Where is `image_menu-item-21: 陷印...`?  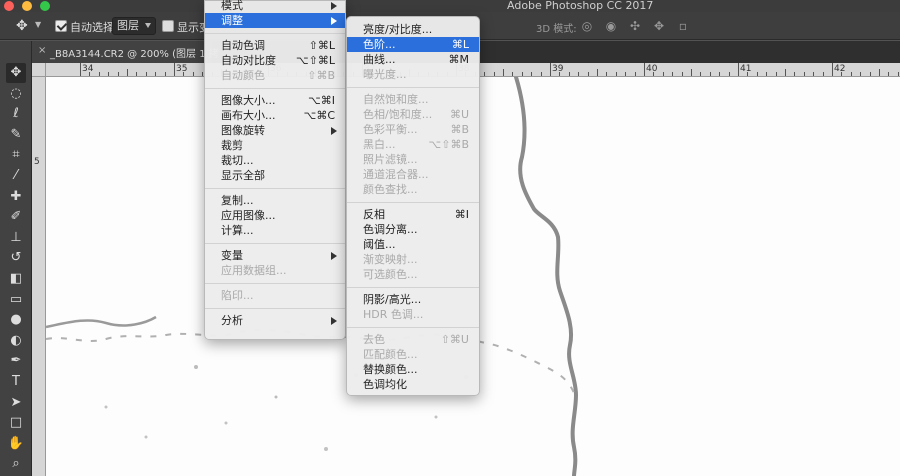
image_menu-item-21: 陷印... is located at coordinates (275, 295).